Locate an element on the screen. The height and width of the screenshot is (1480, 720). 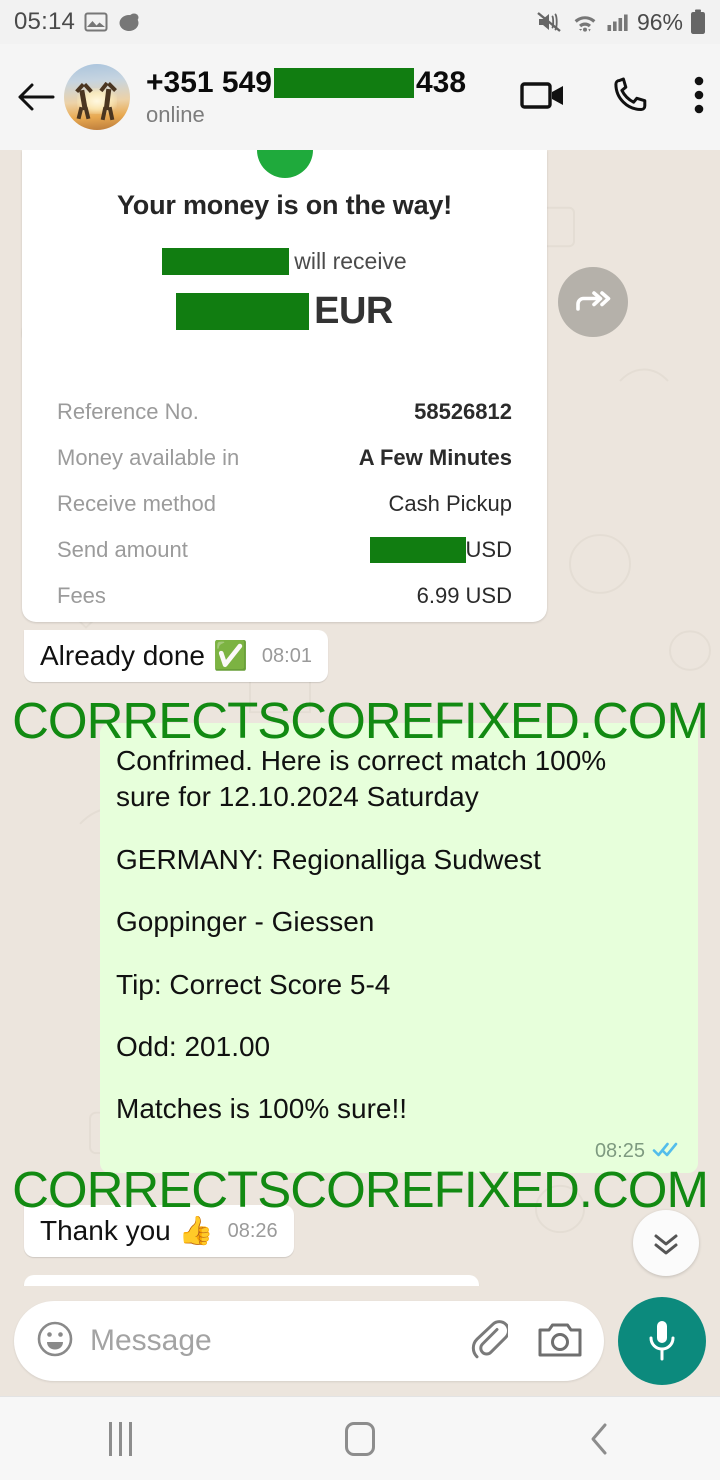
receipt-recipient-line: will receive is located at coordinates (284, 261).